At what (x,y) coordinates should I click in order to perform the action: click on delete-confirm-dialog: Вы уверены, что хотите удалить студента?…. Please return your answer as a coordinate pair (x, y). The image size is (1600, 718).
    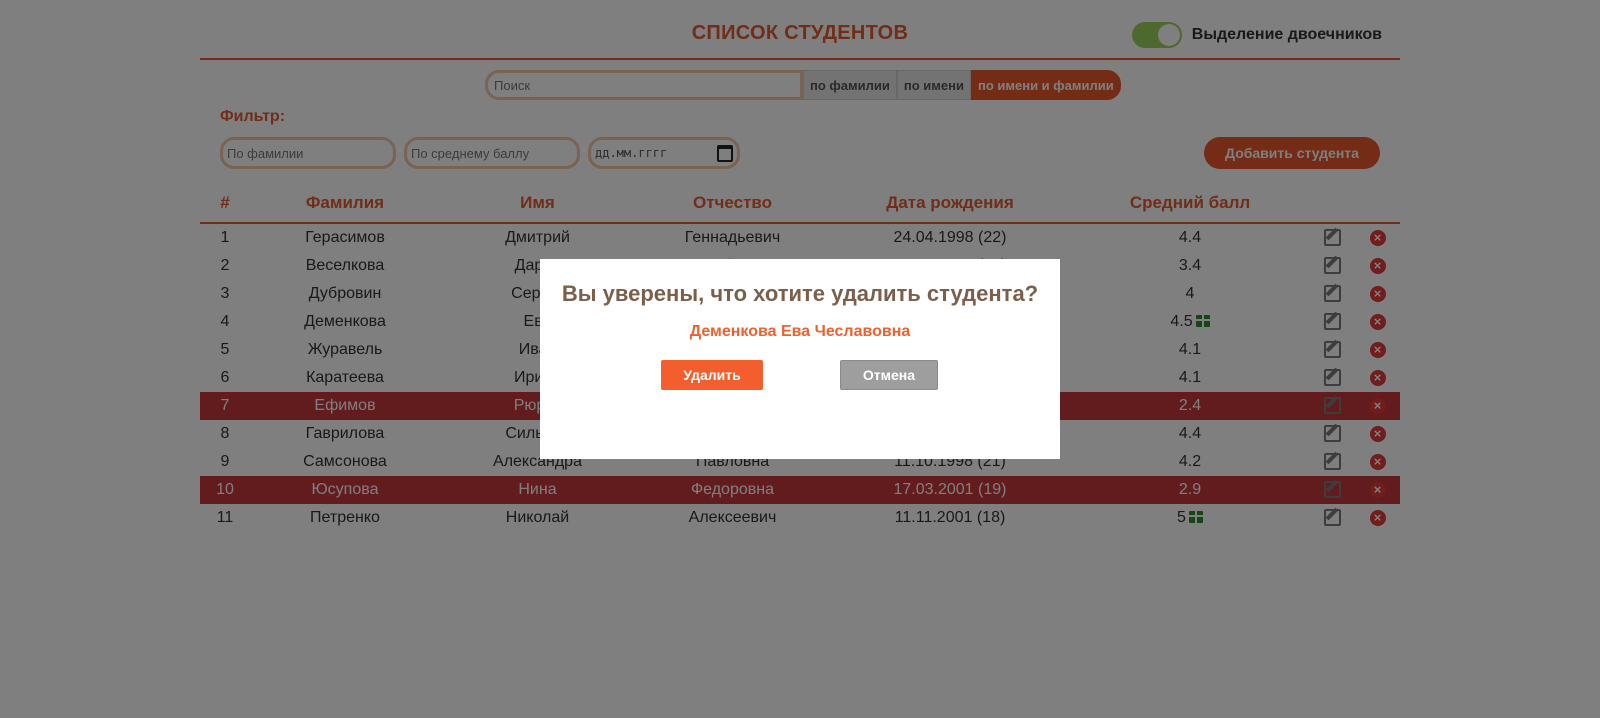
    Looking at the image, I should click on (800, 359).